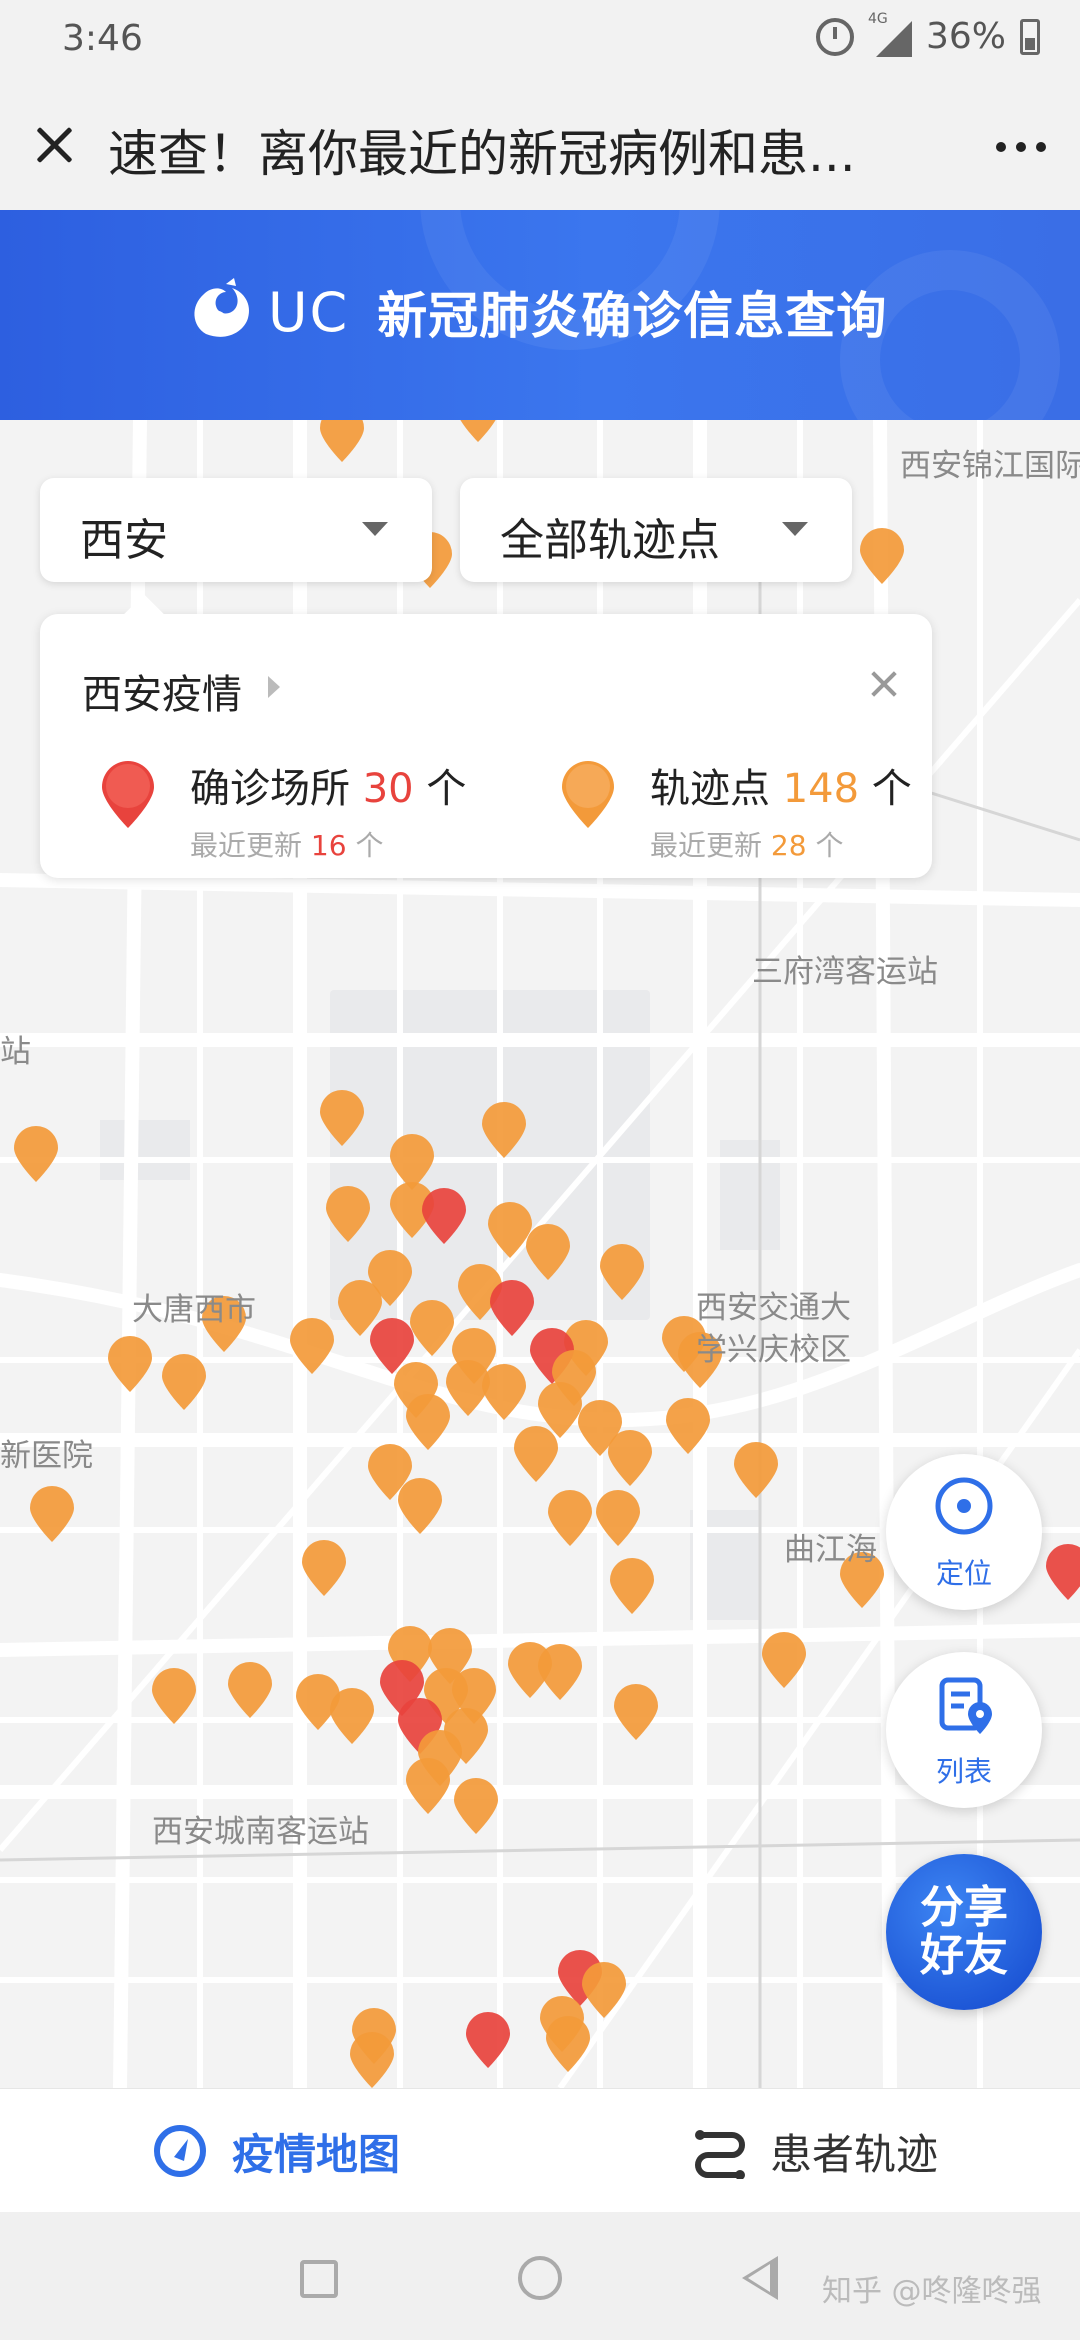 The width and height of the screenshot is (1080, 2340). I want to click on status-icons: 4G 36%, so click(927, 34).